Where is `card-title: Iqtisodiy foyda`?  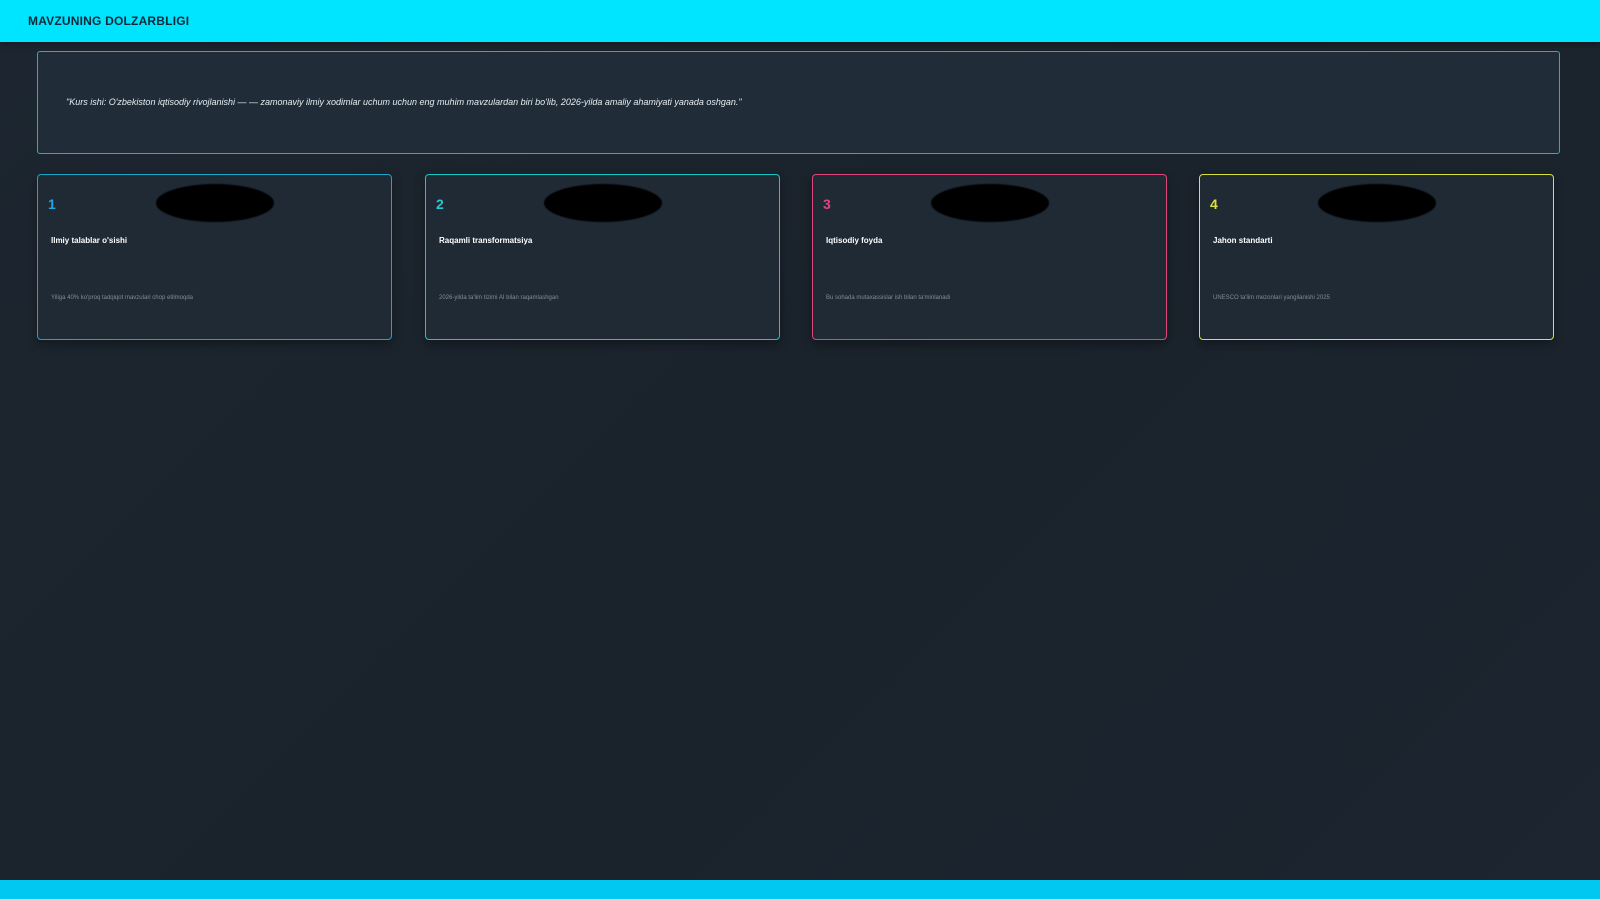
card-title: Iqtisodiy foyda is located at coordinates (854, 240).